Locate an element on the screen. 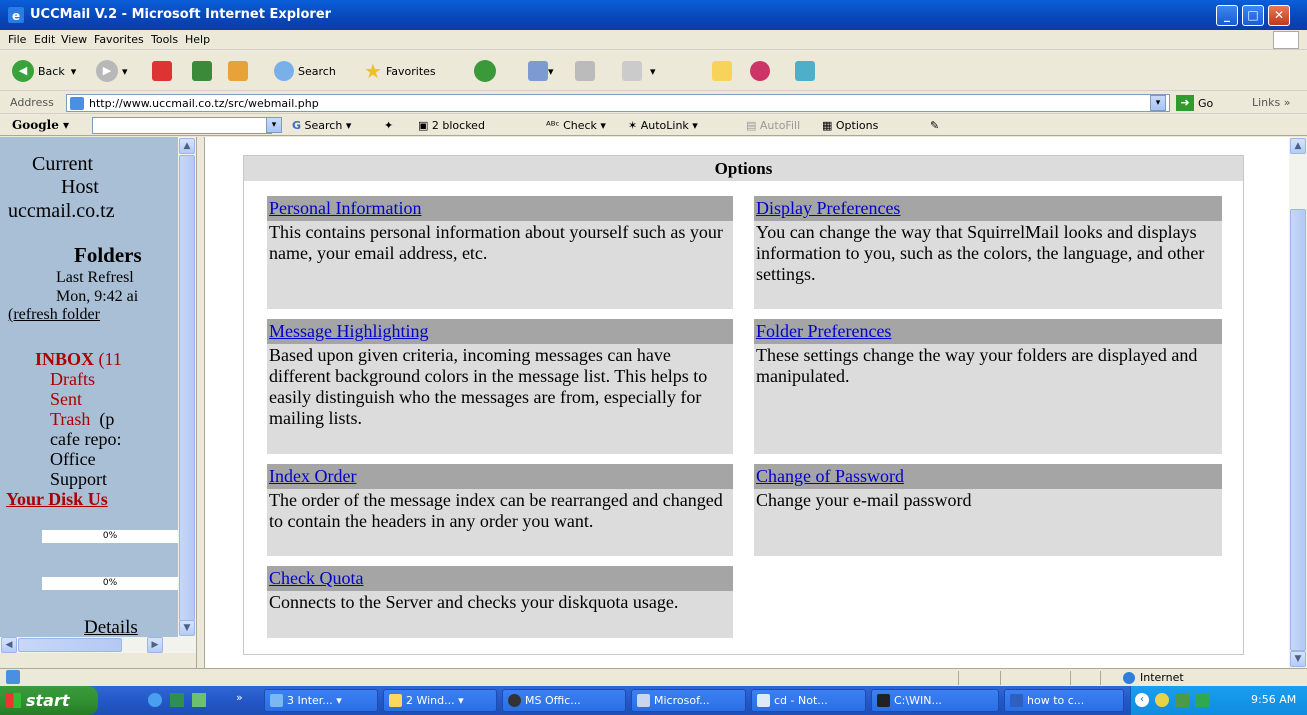 Image resolution: width=1307 pixels, height=715 pixels. folder-support: Support is located at coordinates (78, 479).